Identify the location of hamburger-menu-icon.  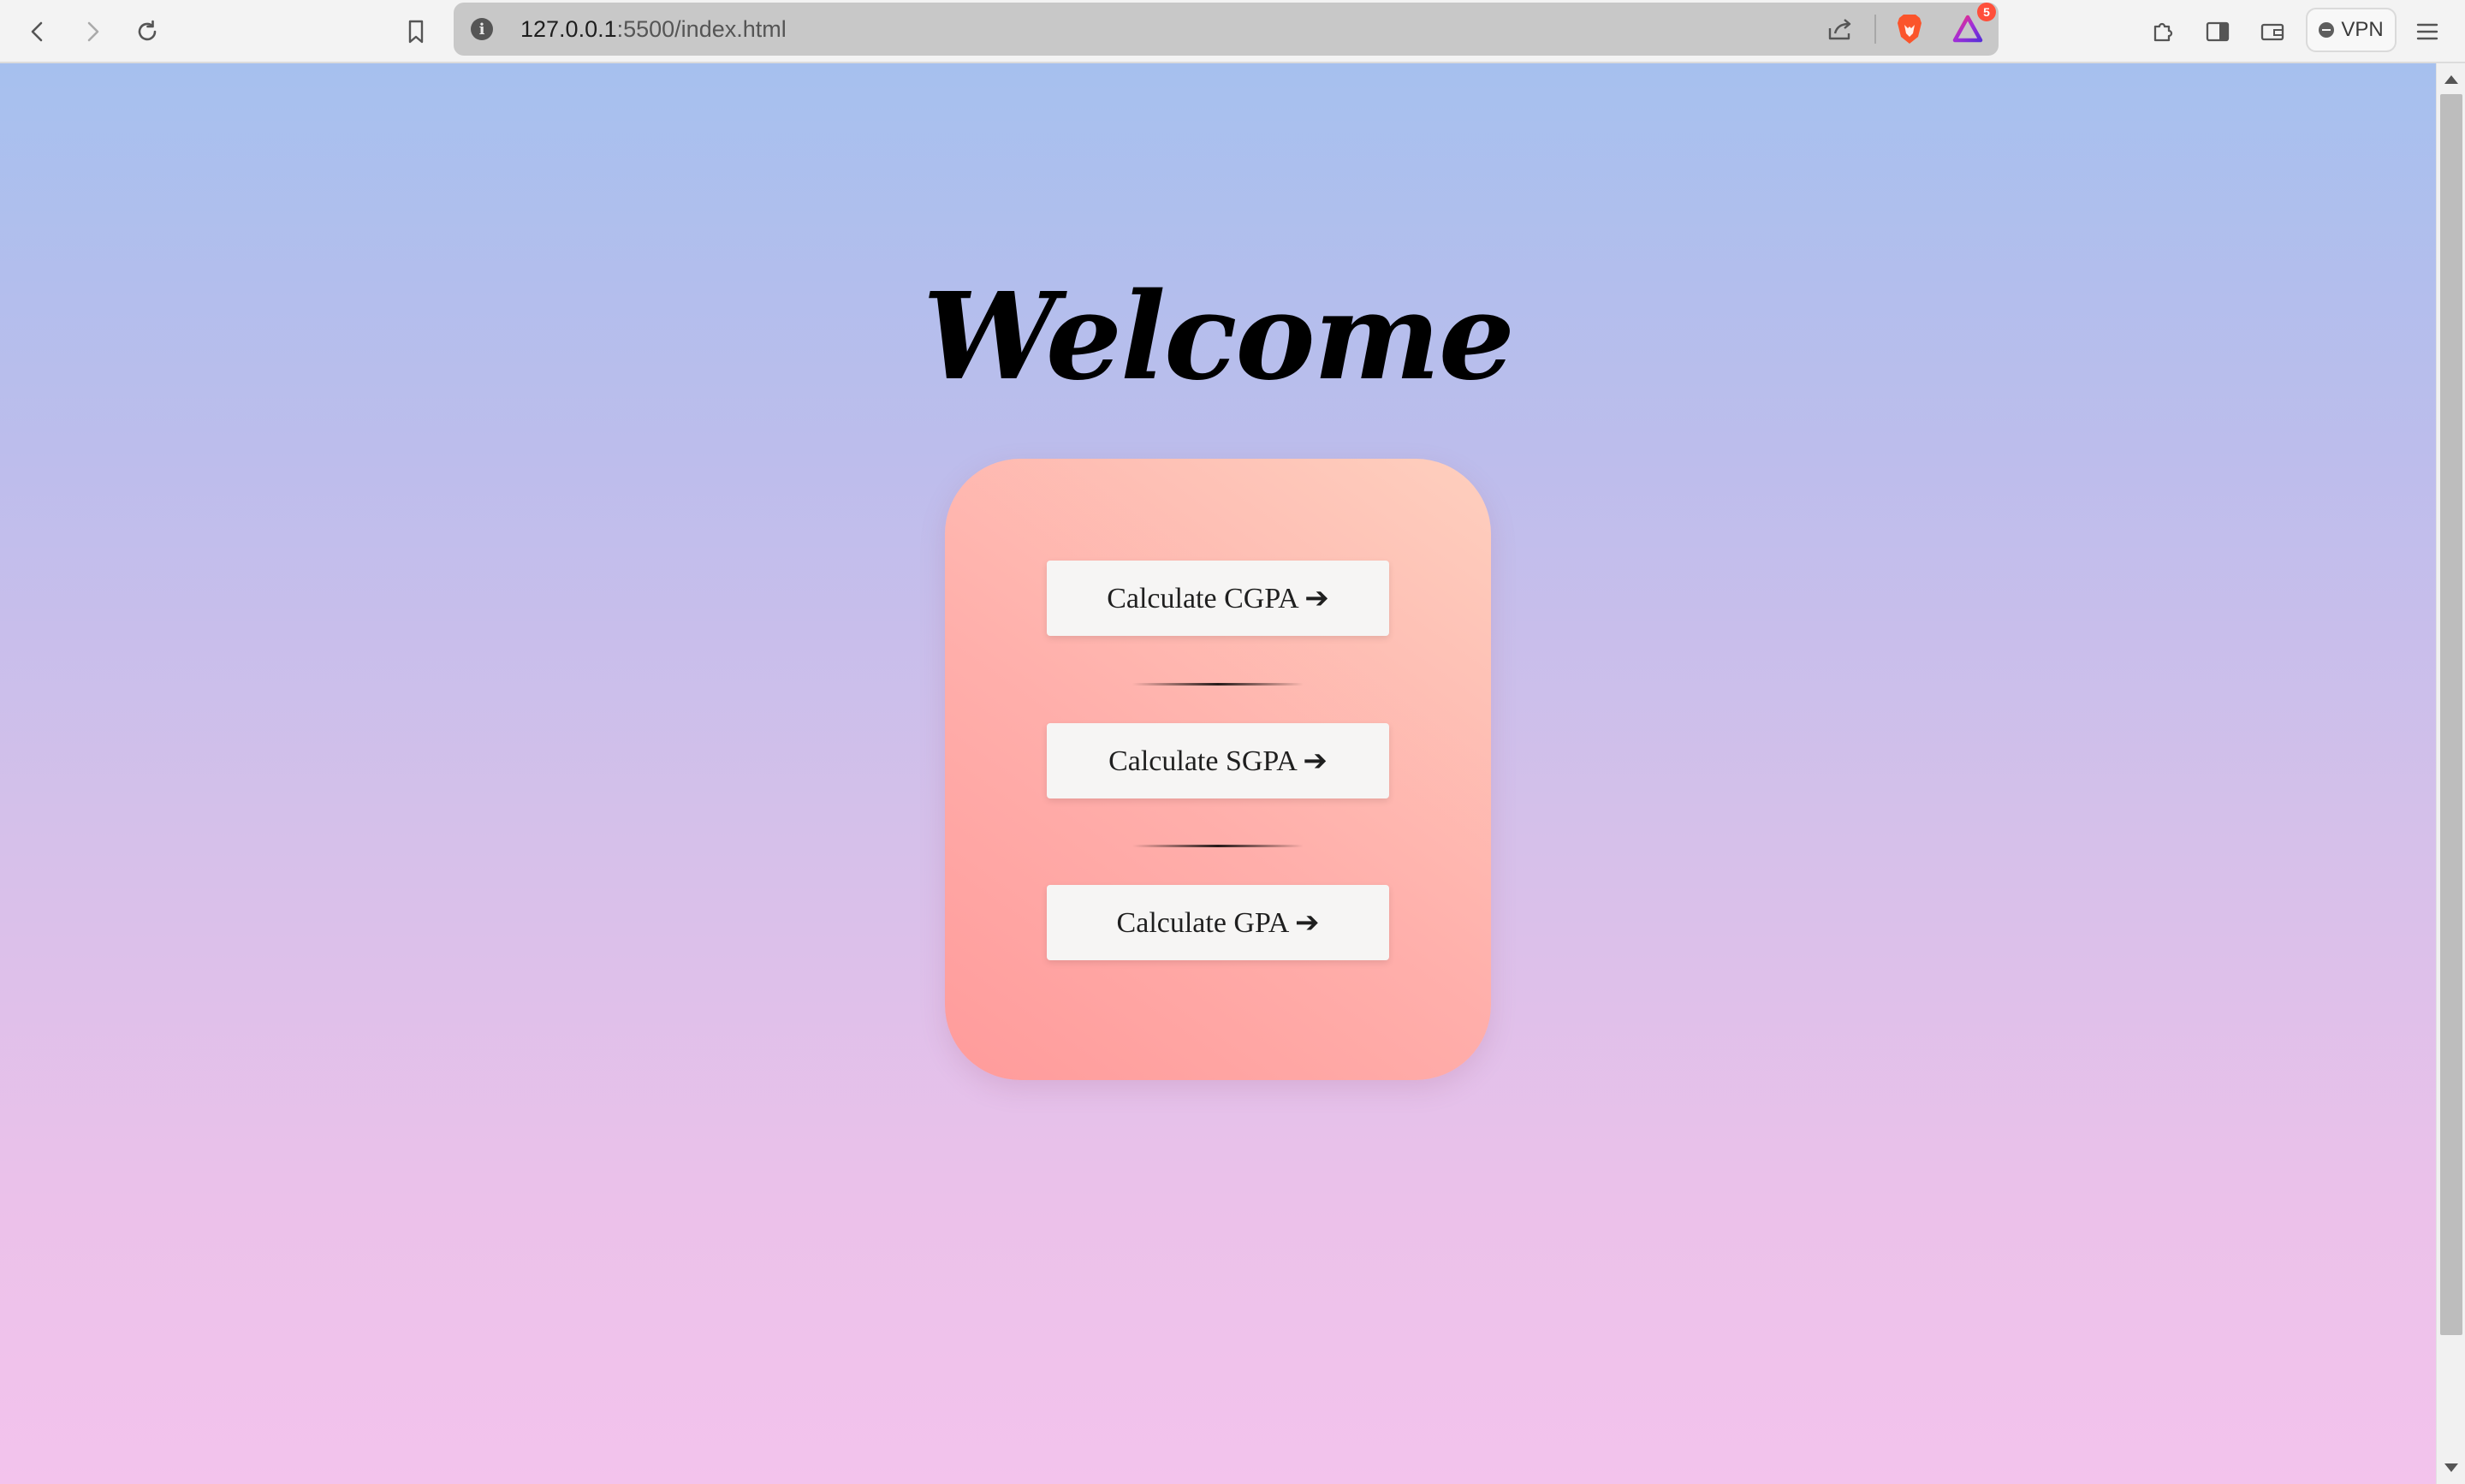
(2427, 32).